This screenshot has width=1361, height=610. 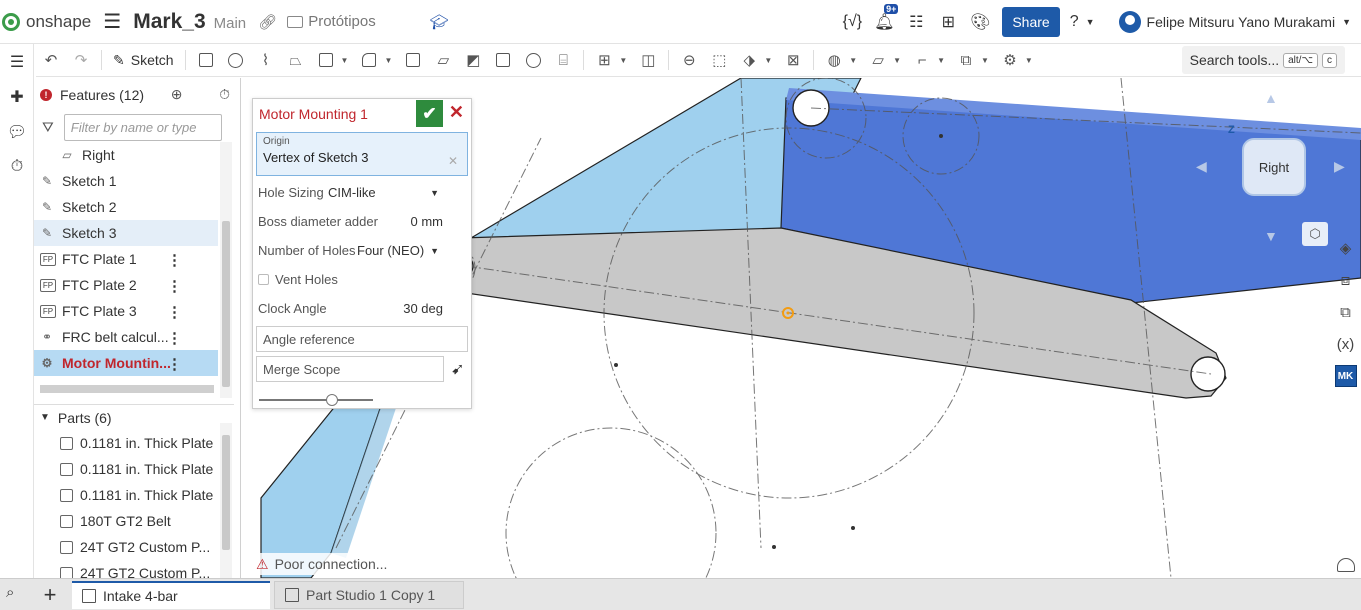 What do you see at coordinates (1345, 248) in the screenshot?
I see `appearance-icon: ◈` at bounding box center [1345, 248].